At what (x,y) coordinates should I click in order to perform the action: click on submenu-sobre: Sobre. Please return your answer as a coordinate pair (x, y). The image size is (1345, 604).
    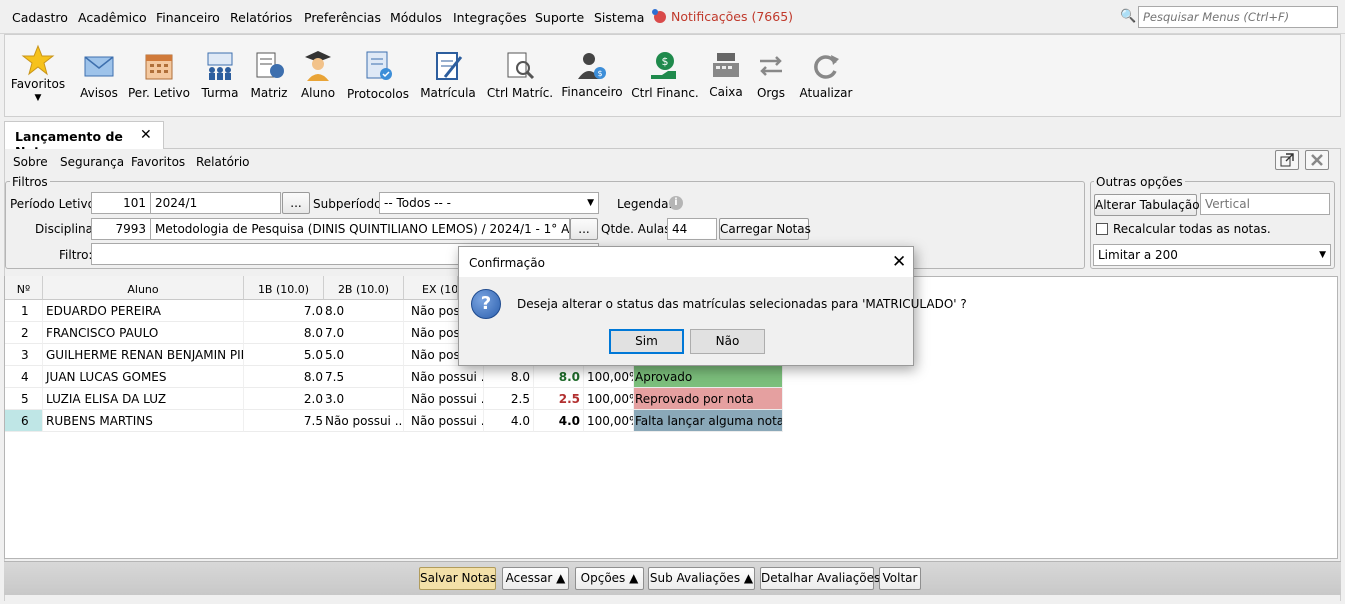
    Looking at the image, I should click on (30, 162).